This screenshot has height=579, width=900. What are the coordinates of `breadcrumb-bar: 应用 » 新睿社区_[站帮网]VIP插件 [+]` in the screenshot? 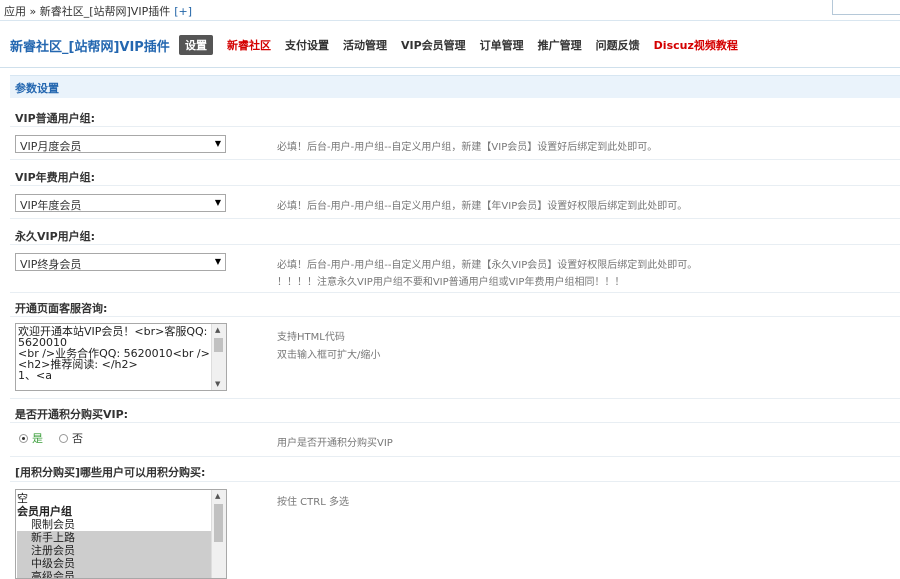 It's located at (450, 10).